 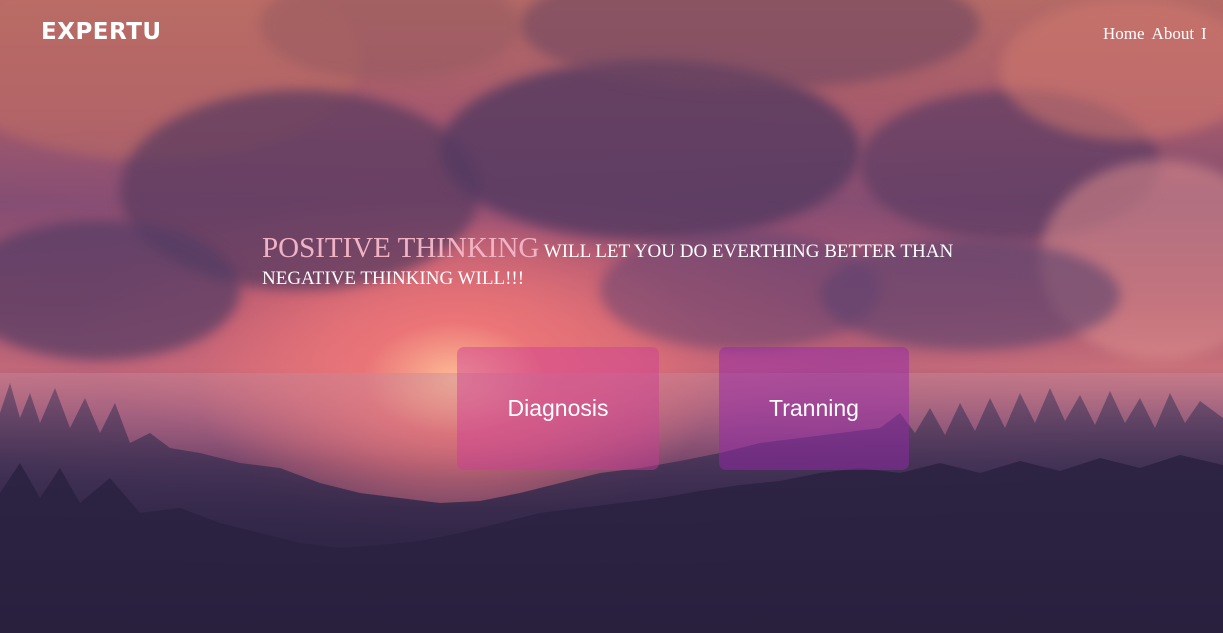 What do you see at coordinates (1204, 33) in the screenshot?
I see `nav-link-truncated: I` at bounding box center [1204, 33].